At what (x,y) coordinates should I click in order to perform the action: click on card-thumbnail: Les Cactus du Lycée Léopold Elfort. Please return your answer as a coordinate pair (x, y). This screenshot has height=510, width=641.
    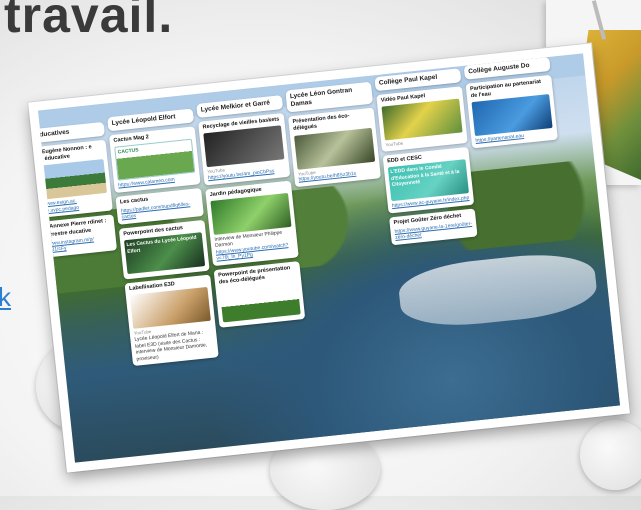
    Looking at the image, I should click on (165, 253).